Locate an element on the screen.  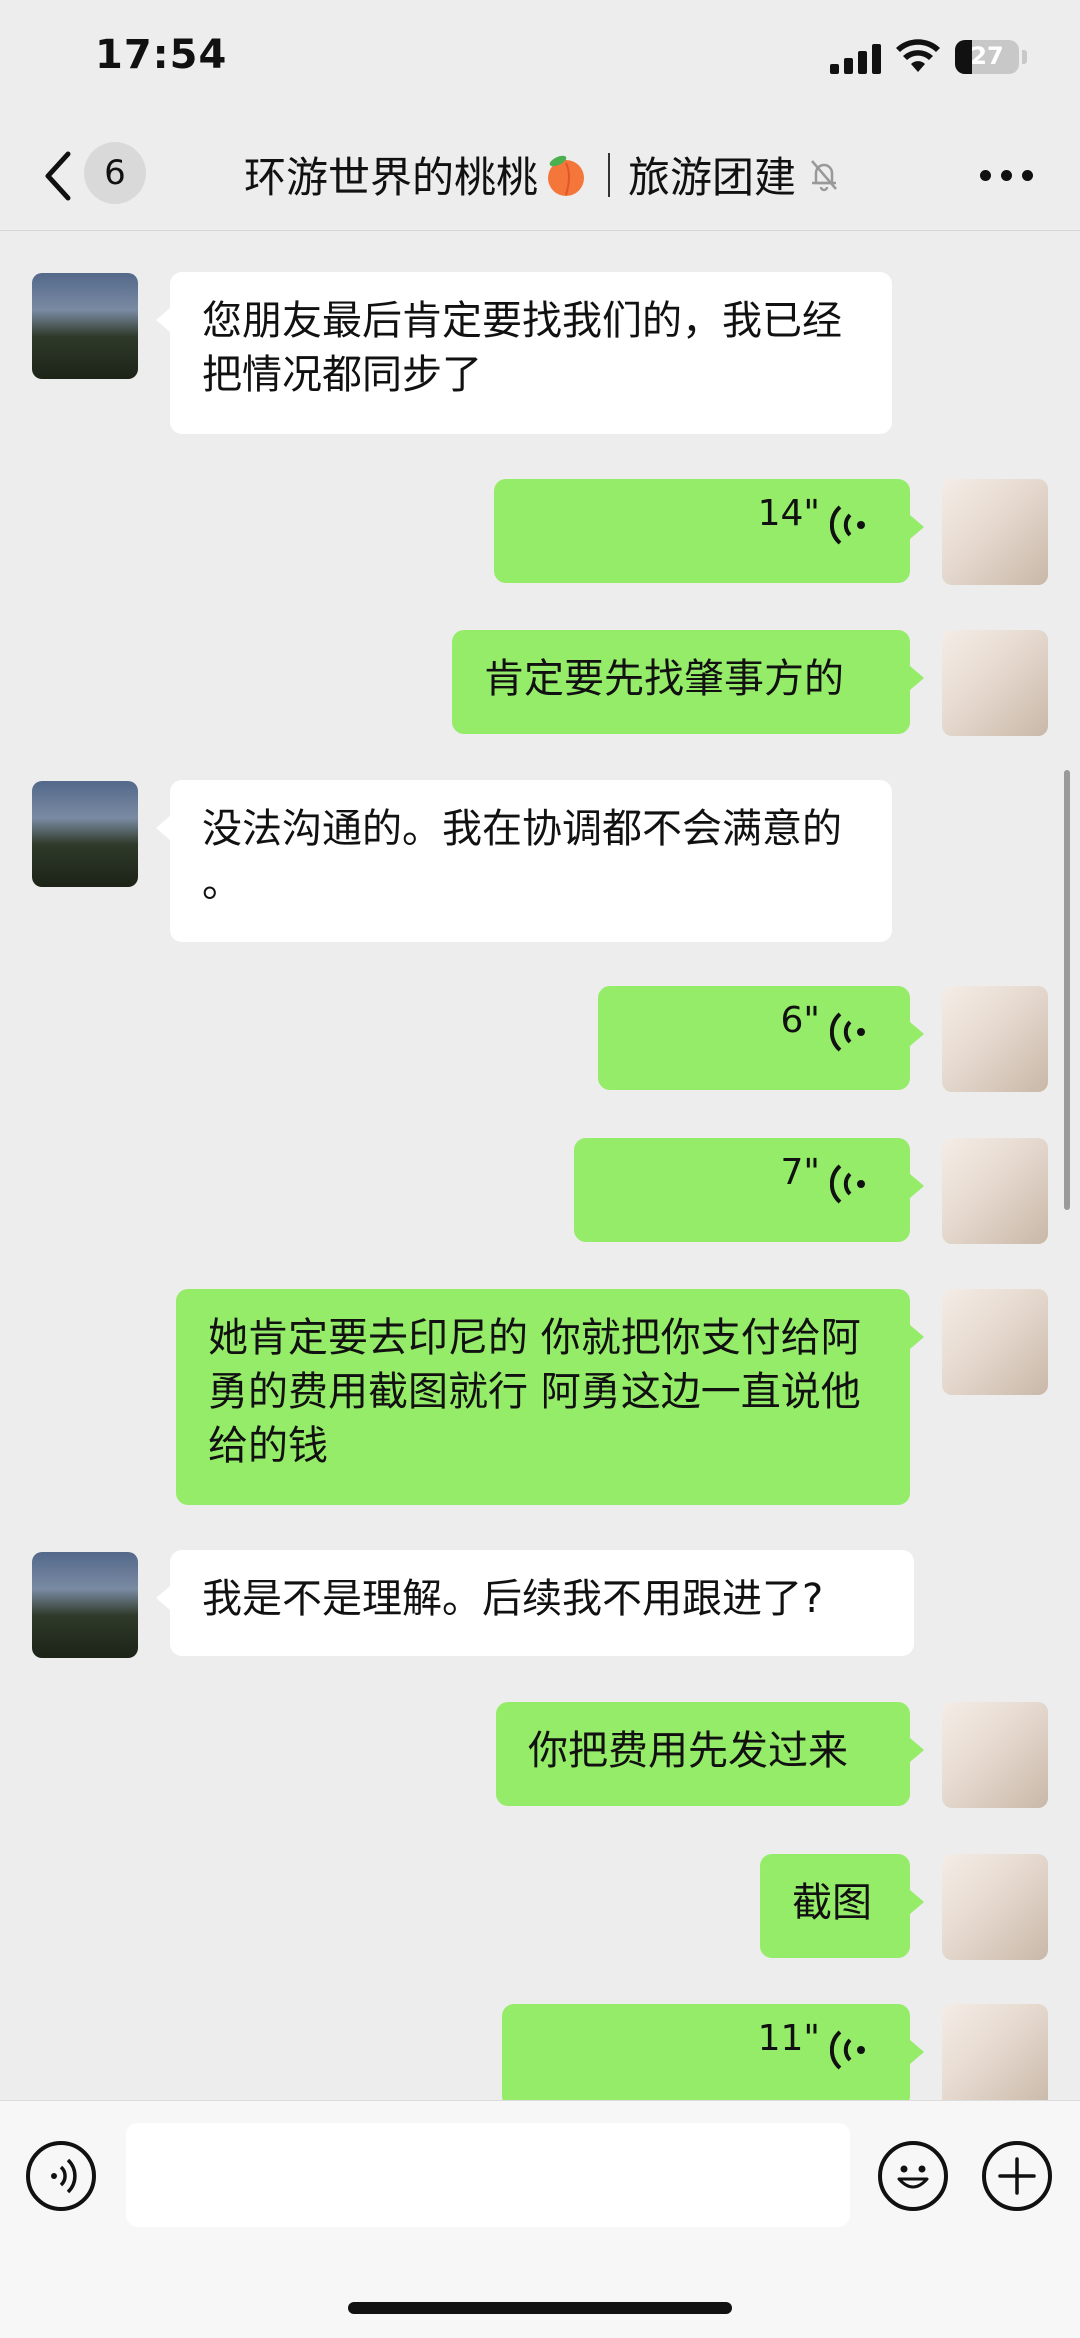
emoji-icon is located at coordinates (913, 2176).